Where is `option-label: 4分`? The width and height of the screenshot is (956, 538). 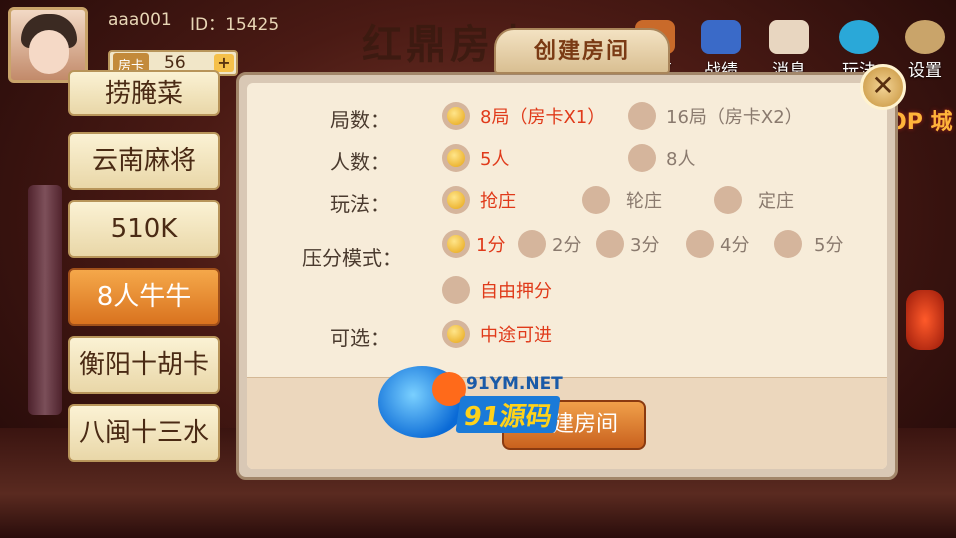
option-label: 4分 is located at coordinates (735, 245).